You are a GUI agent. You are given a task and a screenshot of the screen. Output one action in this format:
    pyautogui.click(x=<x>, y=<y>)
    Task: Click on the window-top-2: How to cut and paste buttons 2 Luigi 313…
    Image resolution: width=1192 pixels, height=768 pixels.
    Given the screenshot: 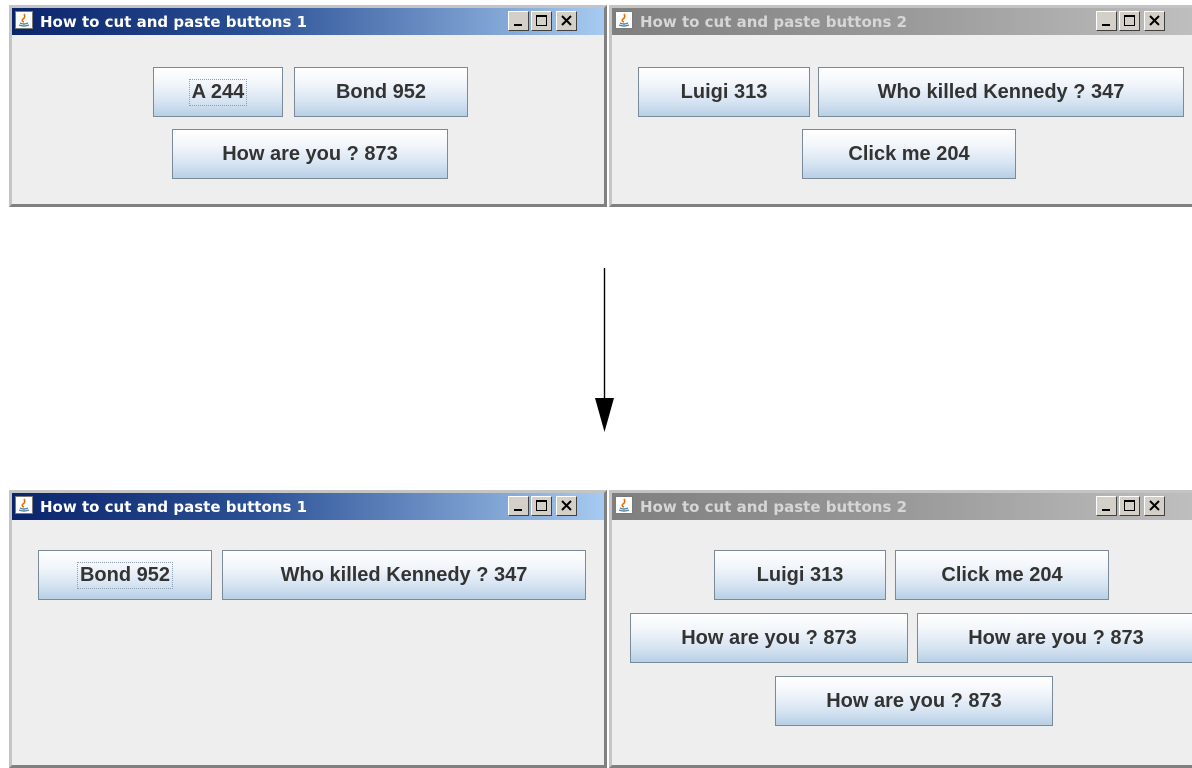 What is the action you would take?
    pyautogui.click(x=900, y=106)
    